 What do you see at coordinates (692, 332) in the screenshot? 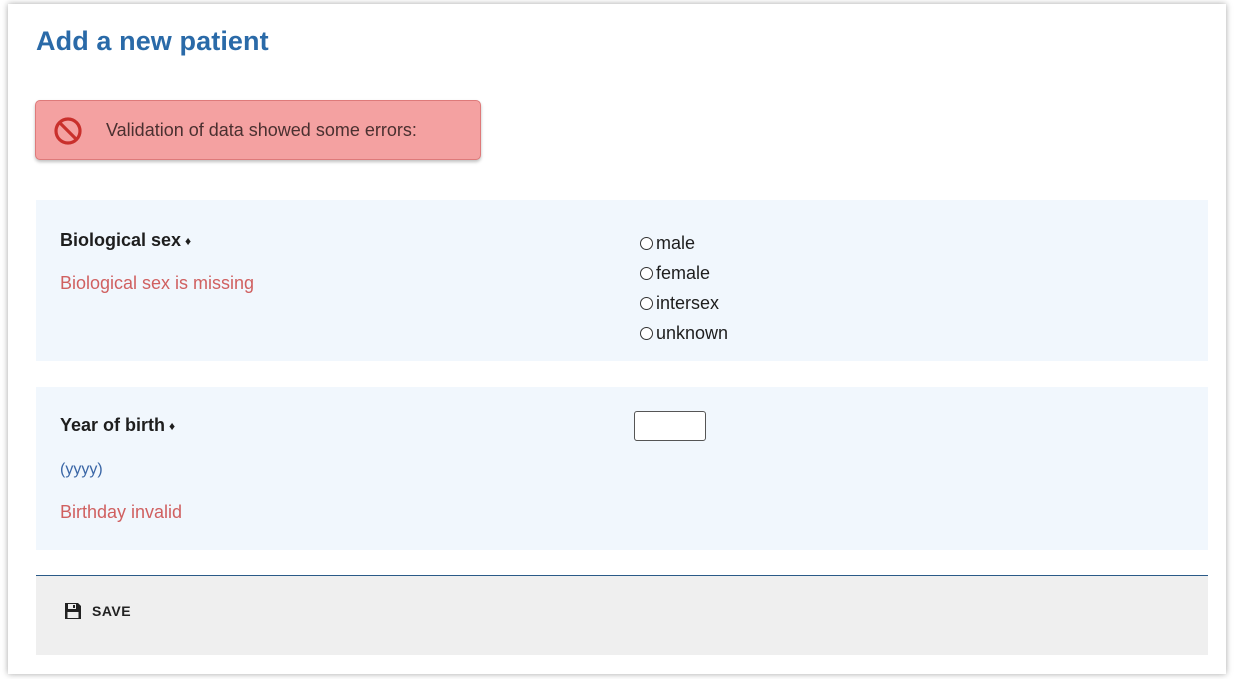
I see `radio-label: unknown` at bounding box center [692, 332].